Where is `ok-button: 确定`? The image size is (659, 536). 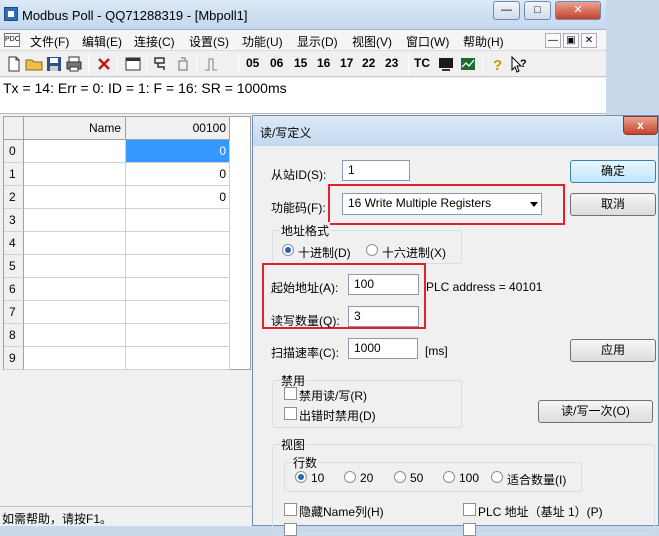 ok-button: 确定 is located at coordinates (613, 171).